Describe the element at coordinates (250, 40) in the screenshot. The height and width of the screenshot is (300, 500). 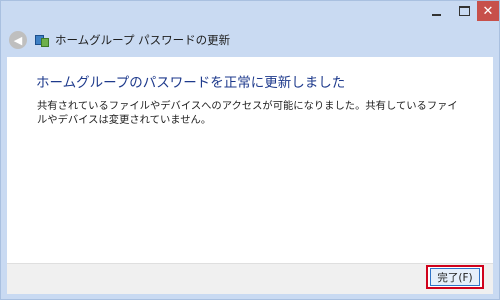
I see `wizard-title-bar: ◀ ホームグループ パスワードの更新` at that location.